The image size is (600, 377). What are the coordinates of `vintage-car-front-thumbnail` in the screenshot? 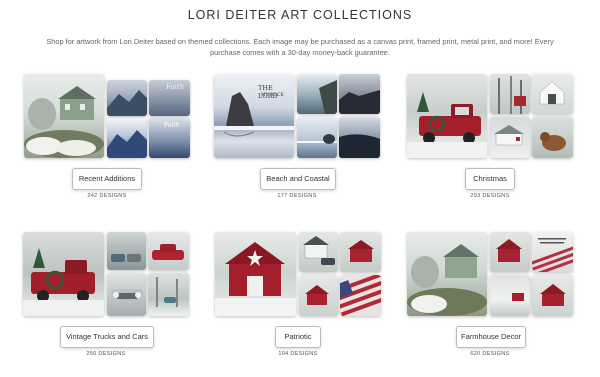 It's located at (126, 294).